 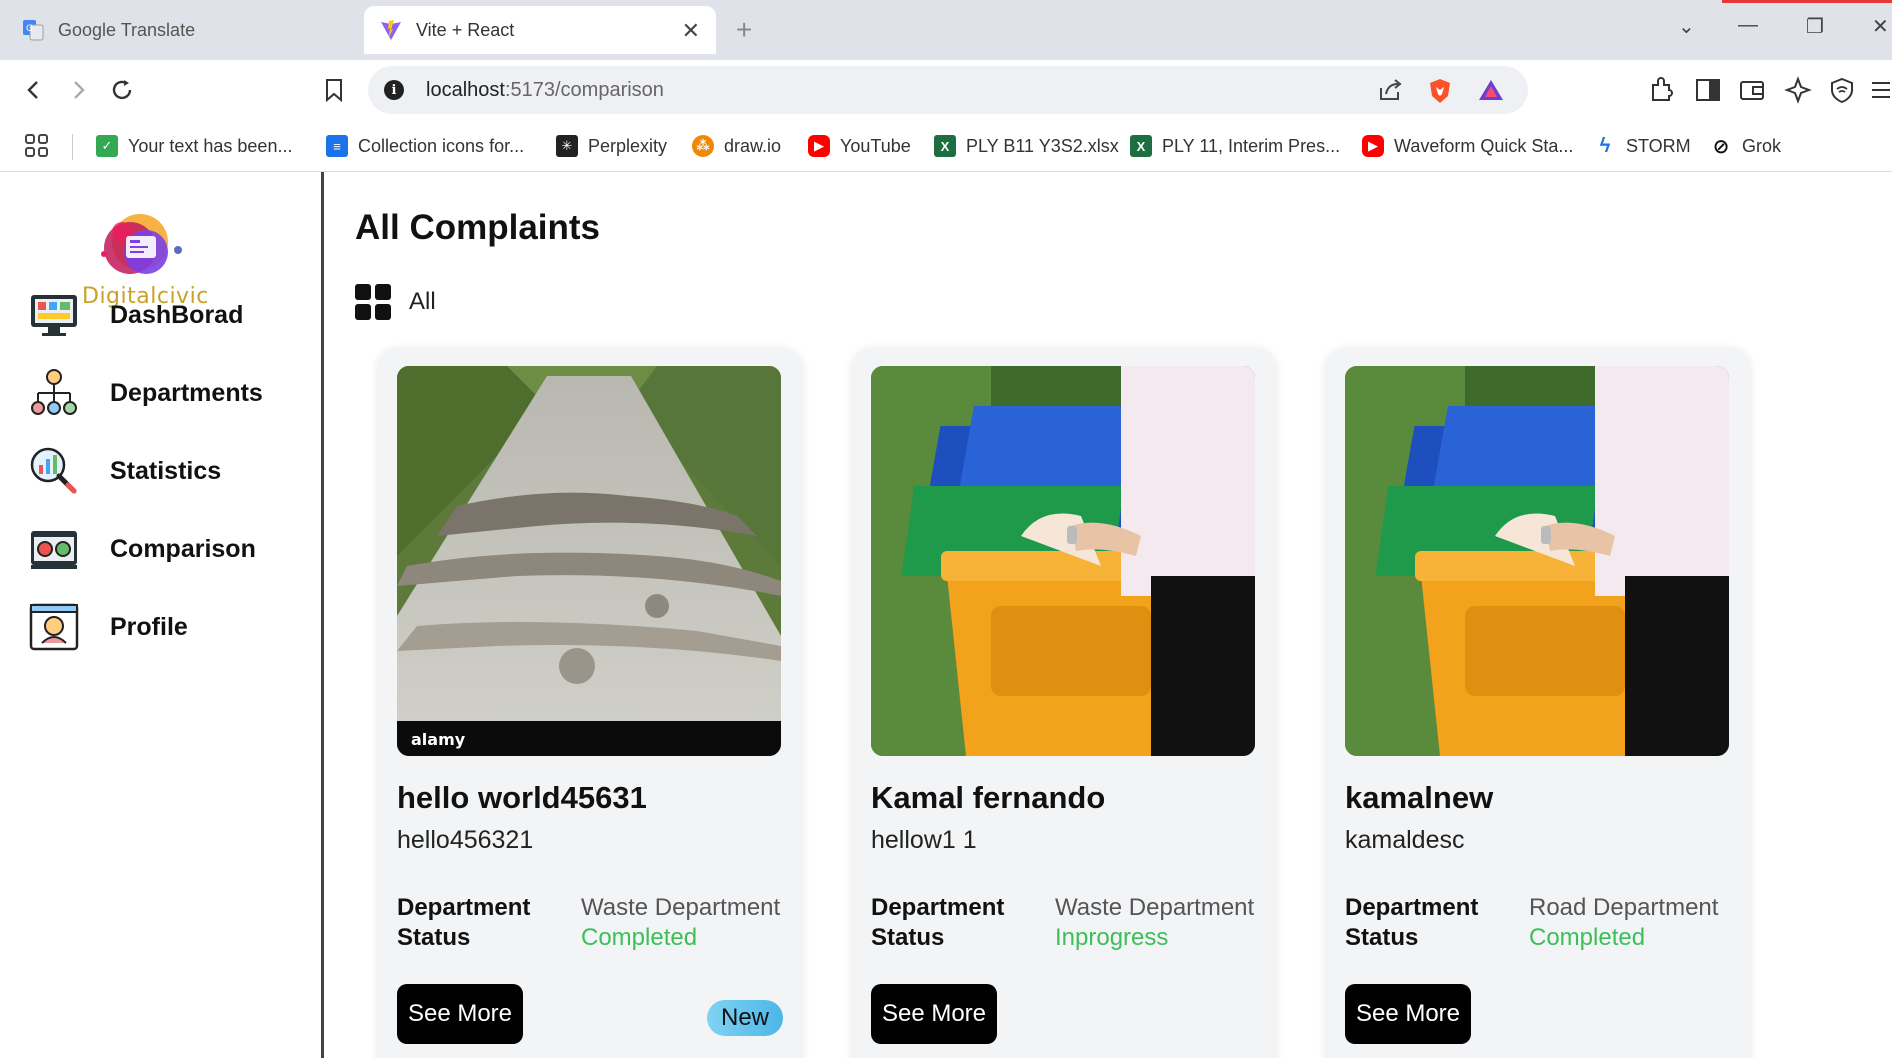 I want to click on nav-departments: Departments, so click(x=168, y=393).